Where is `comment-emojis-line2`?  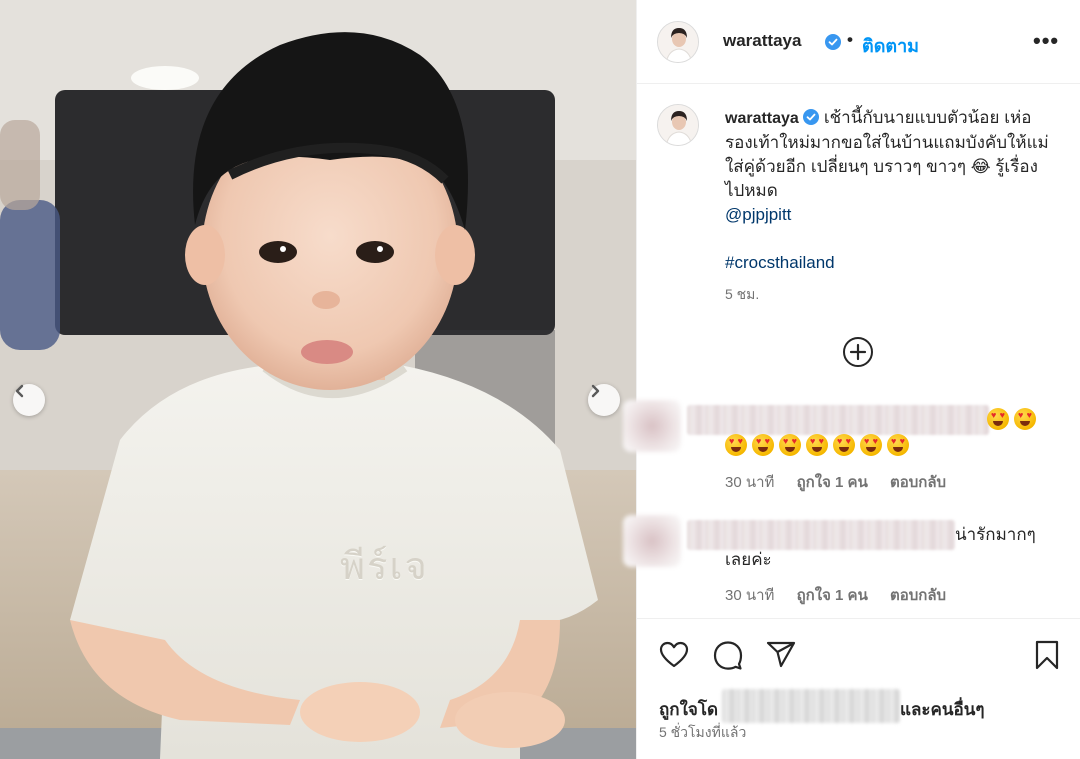 comment-emojis-line2 is located at coordinates (819, 447).